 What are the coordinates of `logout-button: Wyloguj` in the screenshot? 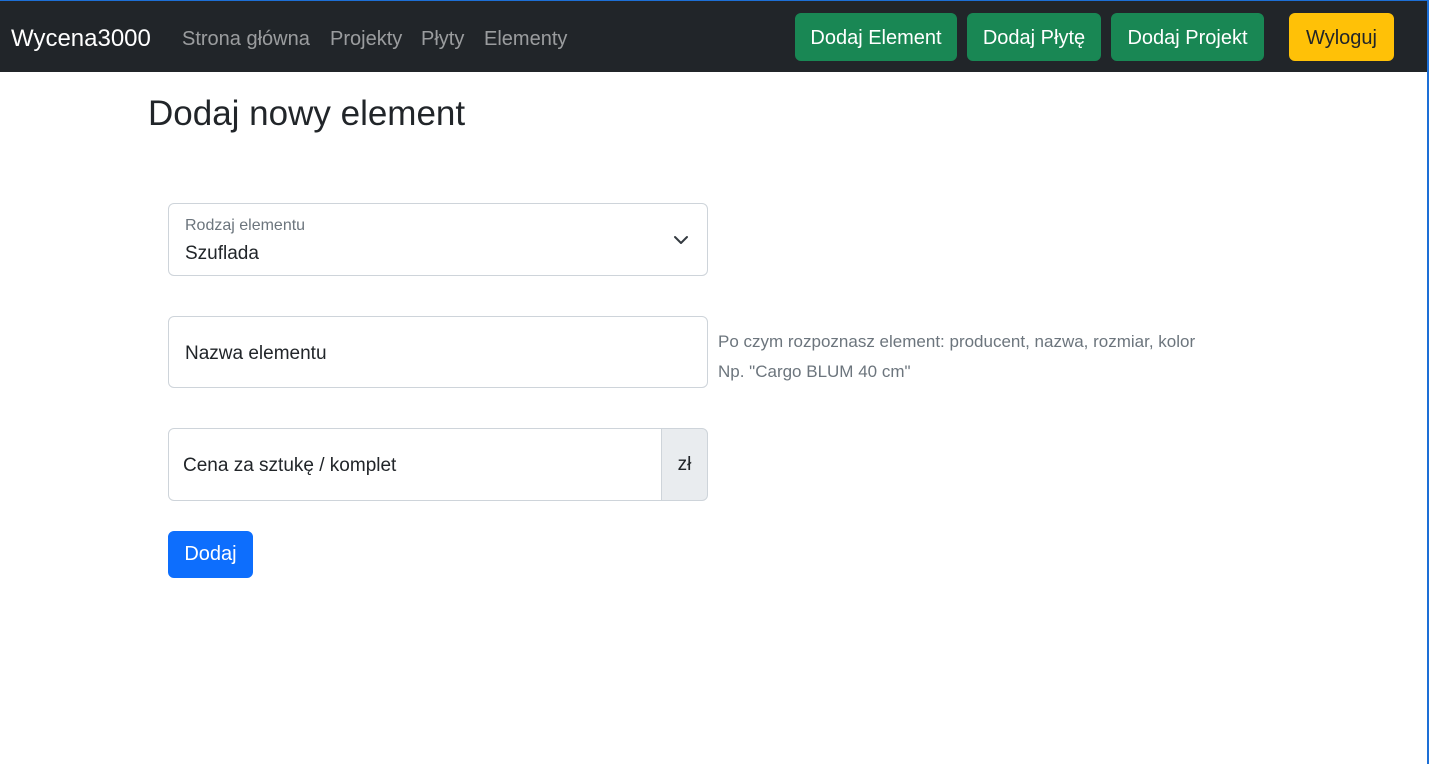 It's located at (1341, 37).